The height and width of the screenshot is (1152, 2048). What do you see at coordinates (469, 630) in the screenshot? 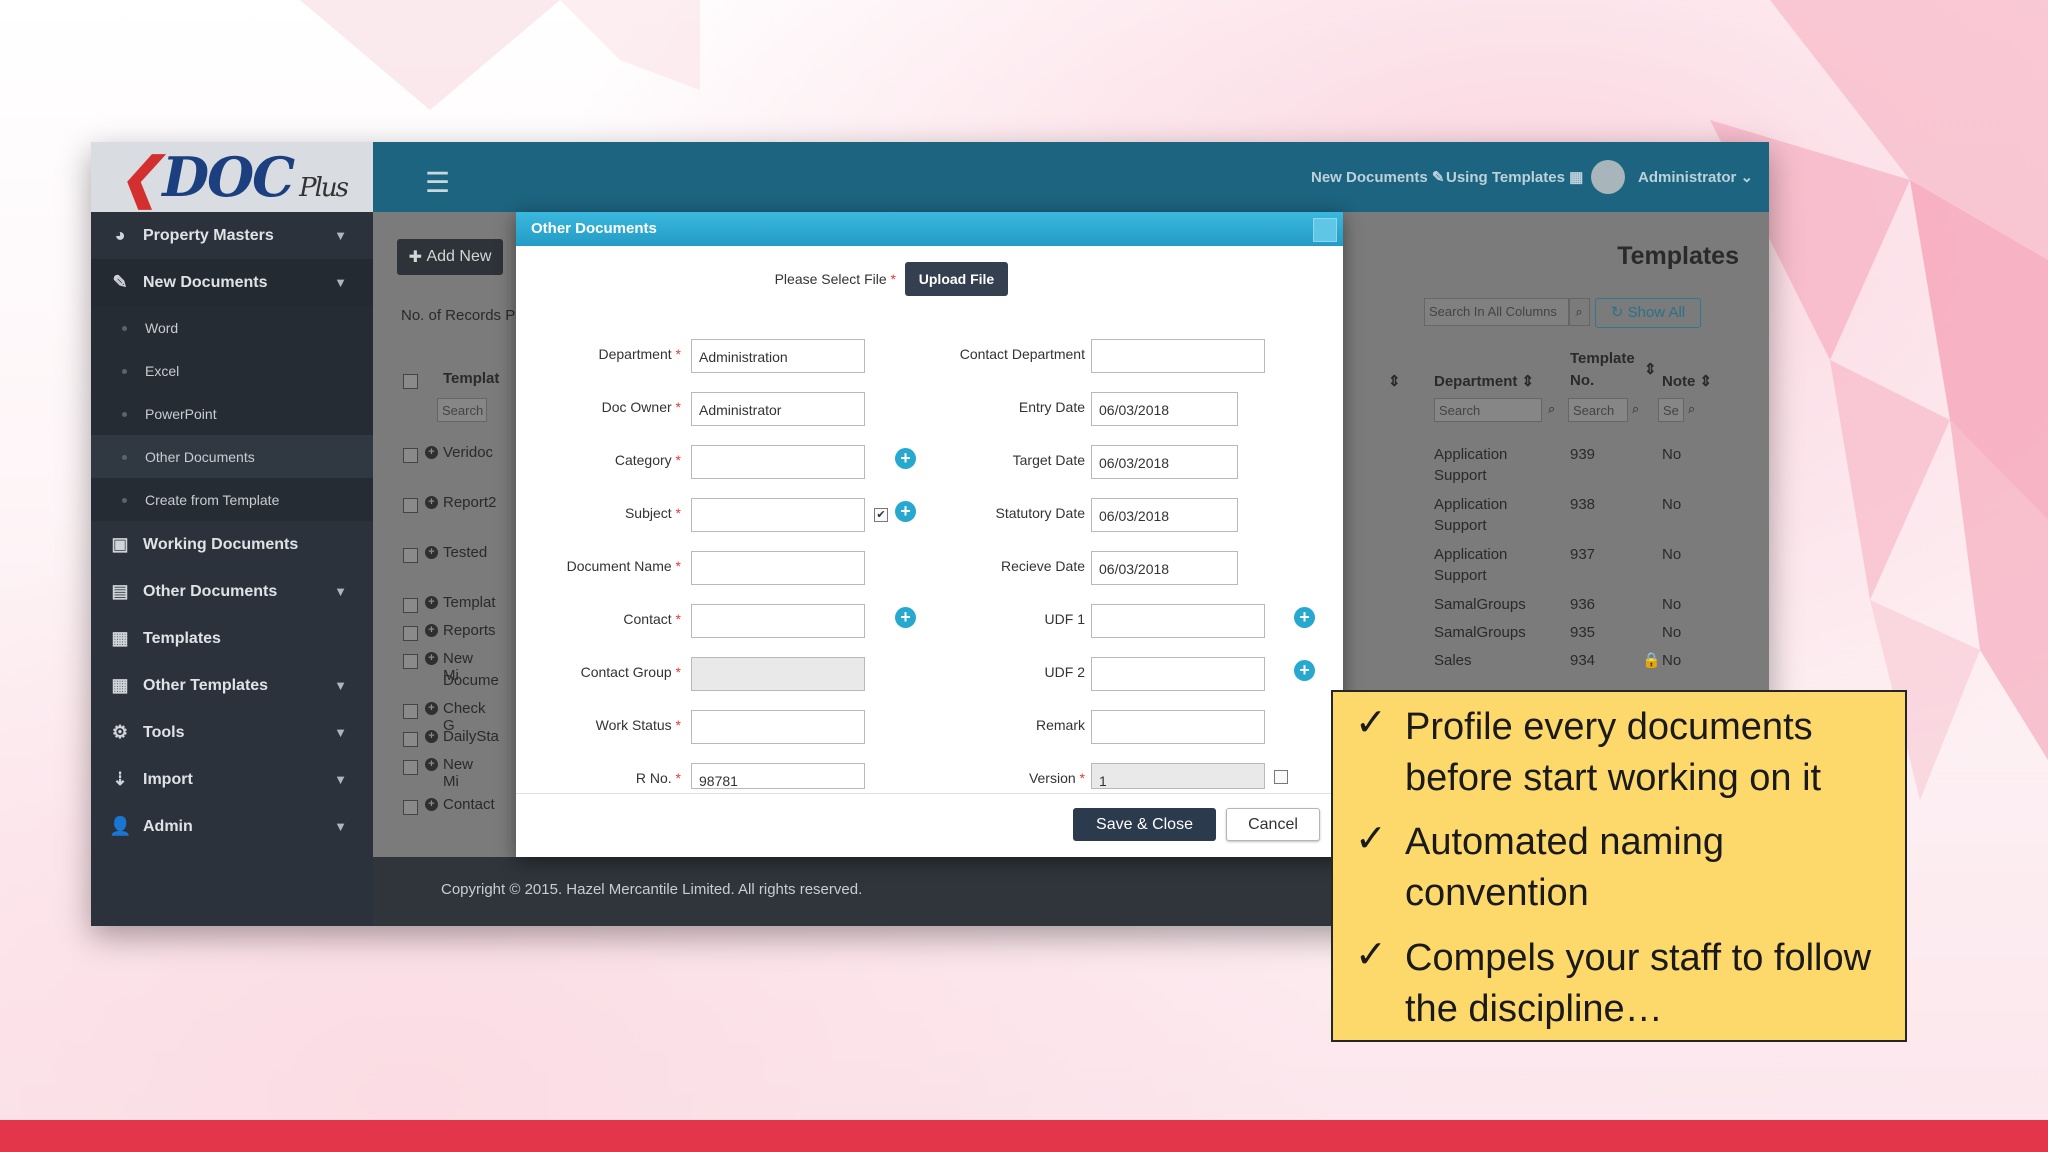
I see `cell-text: Reports` at bounding box center [469, 630].